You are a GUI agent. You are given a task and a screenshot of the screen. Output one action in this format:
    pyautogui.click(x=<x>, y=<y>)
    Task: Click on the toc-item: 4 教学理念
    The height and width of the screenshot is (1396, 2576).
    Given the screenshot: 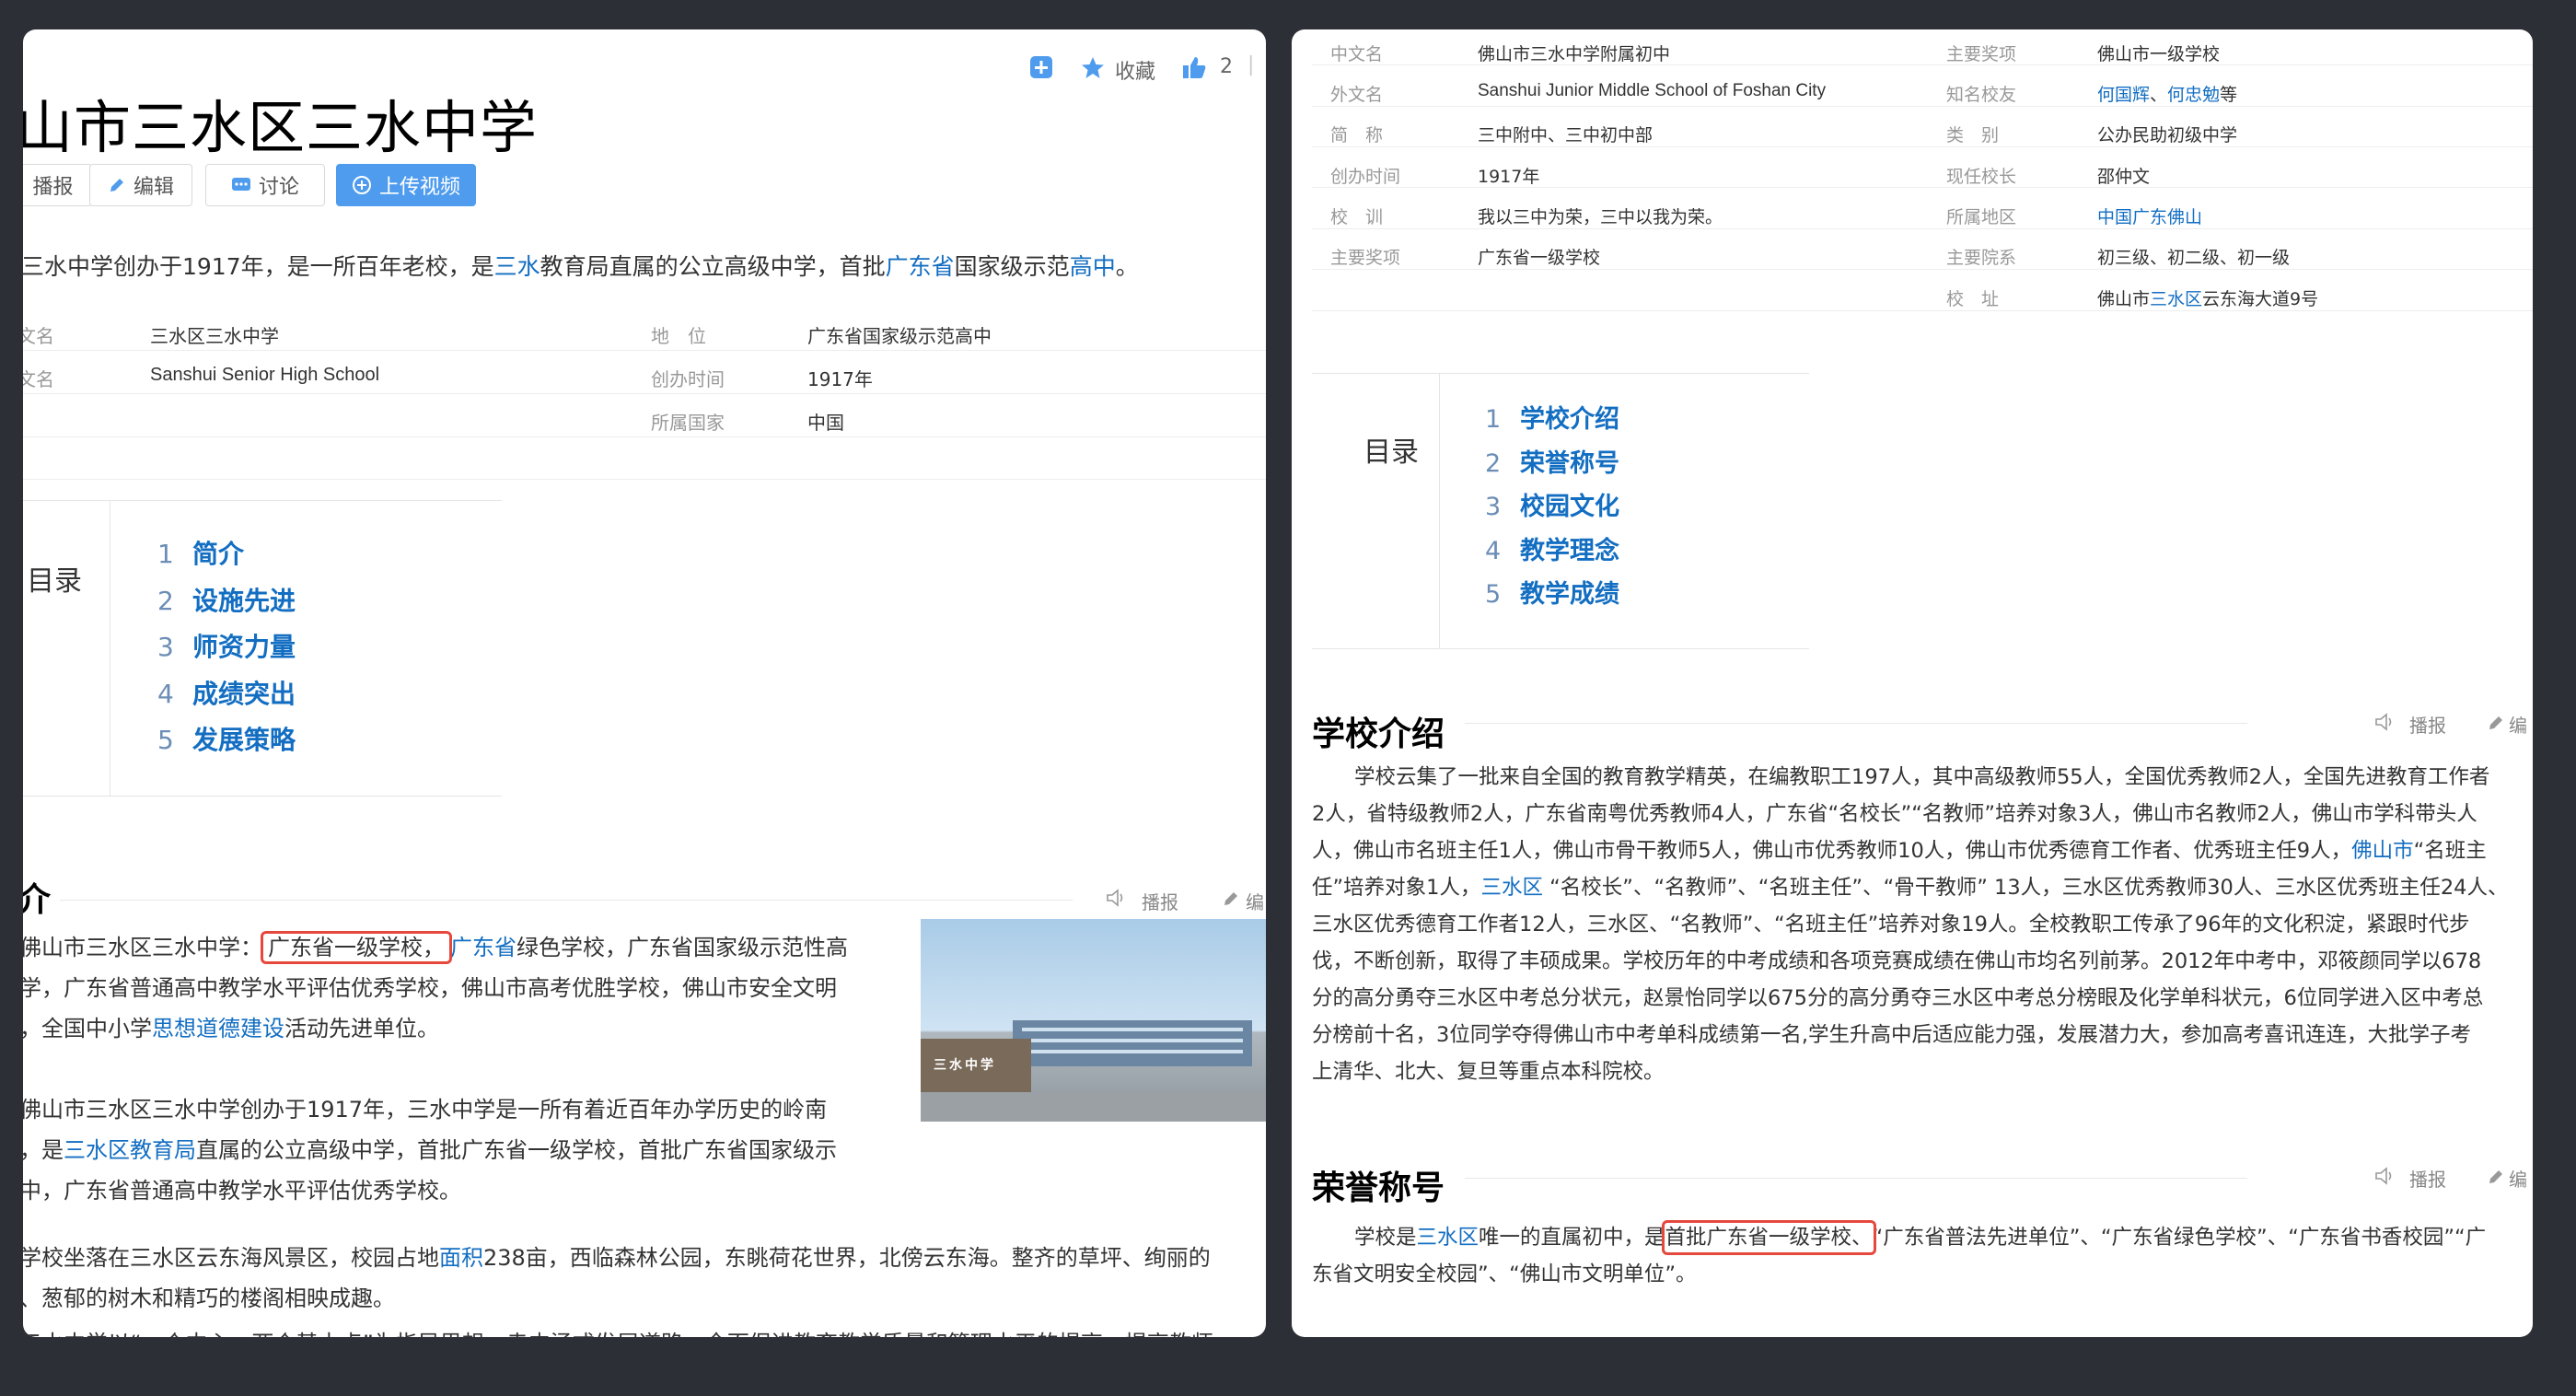 What is the action you would take?
    pyautogui.click(x=1552, y=551)
    